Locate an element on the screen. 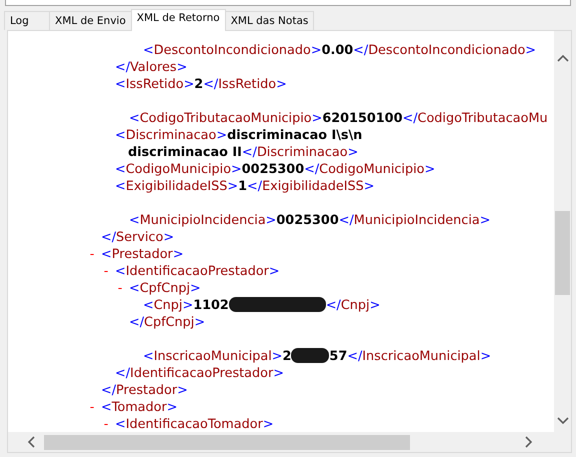 This screenshot has height=457, width=576. tab: XML das Notas is located at coordinates (269, 20).